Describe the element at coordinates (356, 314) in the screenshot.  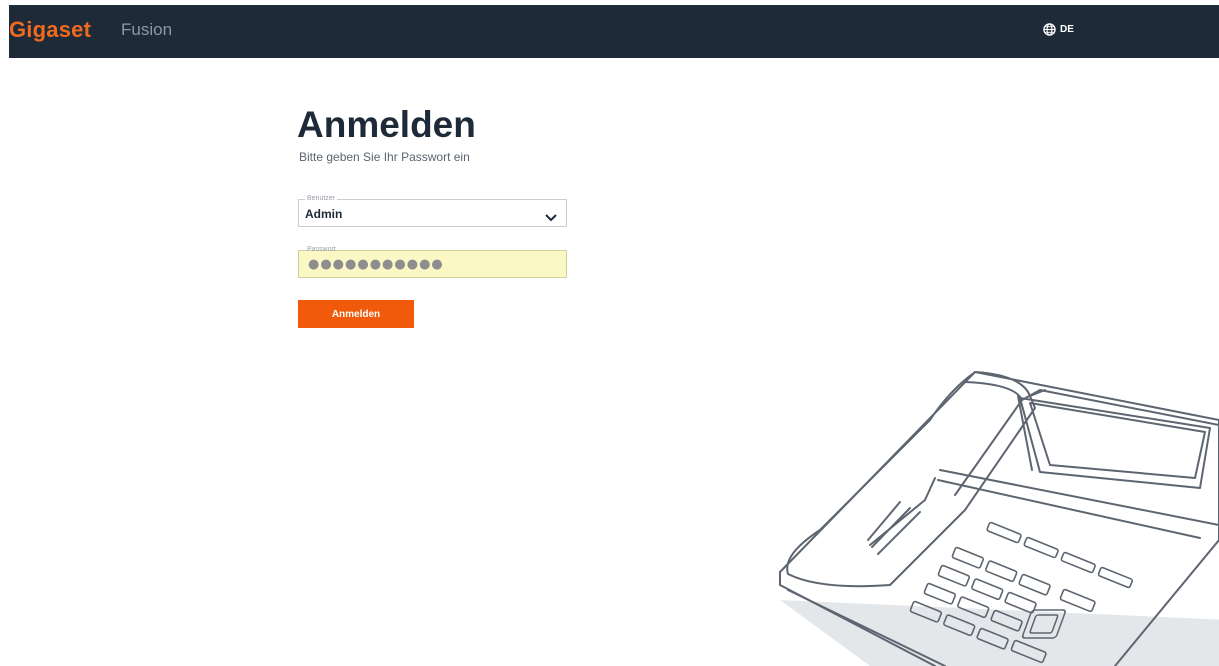
I see `login-button: Anmelden` at that location.